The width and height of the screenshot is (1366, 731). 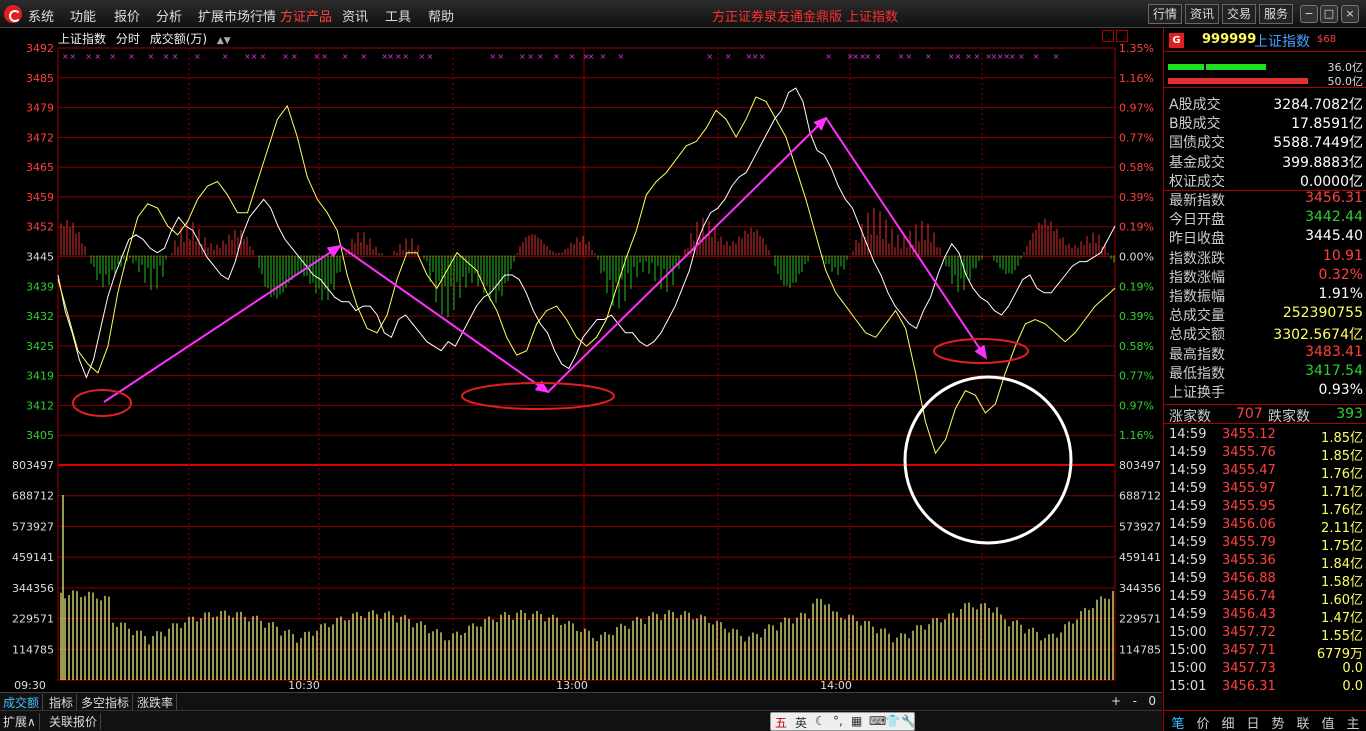 I want to click on stat-row: B股成交 17.8591亿, so click(x=1265, y=122).